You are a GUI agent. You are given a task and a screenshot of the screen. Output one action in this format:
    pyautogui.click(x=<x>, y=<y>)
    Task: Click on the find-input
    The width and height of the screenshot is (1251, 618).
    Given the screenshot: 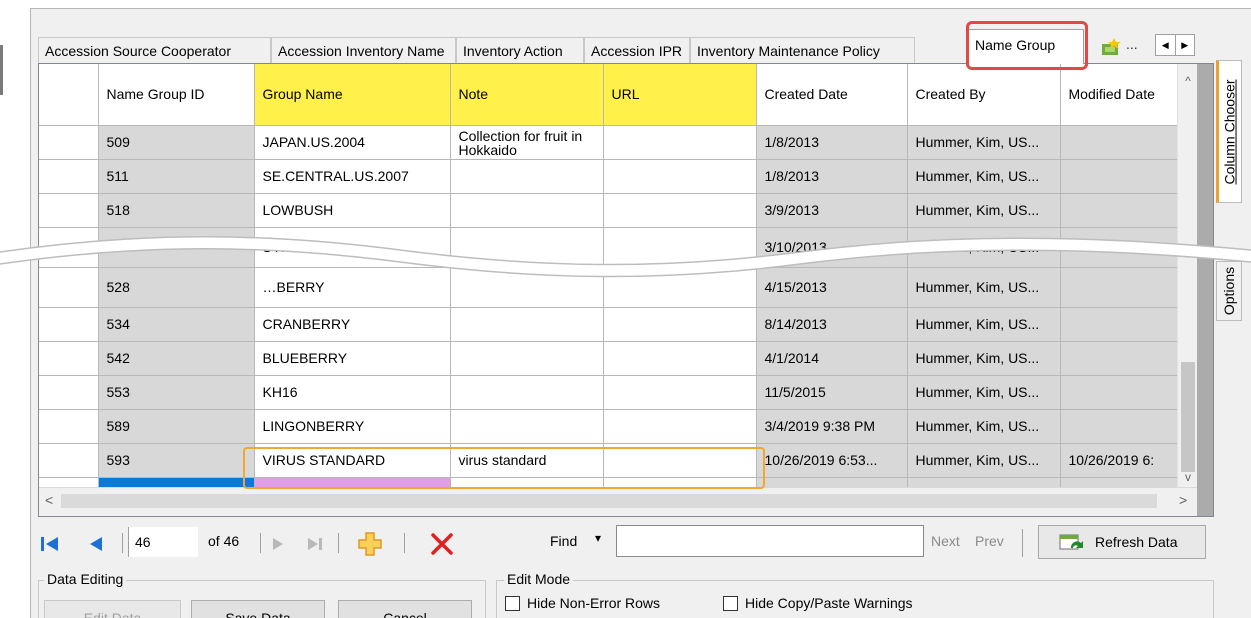 What is the action you would take?
    pyautogui.click(x=770, y=541)
    